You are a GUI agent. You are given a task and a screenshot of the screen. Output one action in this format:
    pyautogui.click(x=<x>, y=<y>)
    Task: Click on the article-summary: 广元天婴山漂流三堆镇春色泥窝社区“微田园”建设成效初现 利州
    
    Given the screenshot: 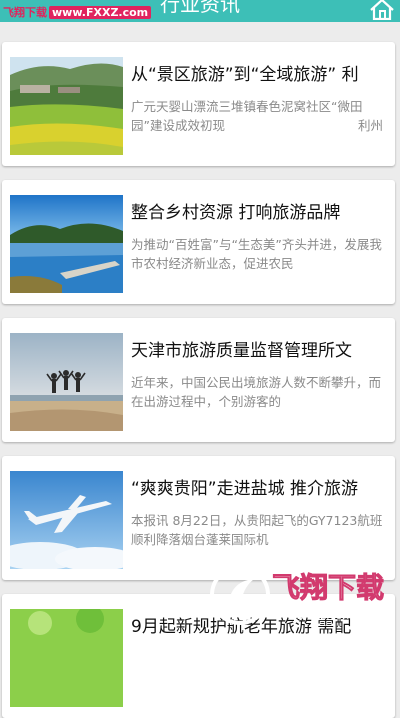 What is the action you would take?
    pyautogui.click(x=257, y=116)
    